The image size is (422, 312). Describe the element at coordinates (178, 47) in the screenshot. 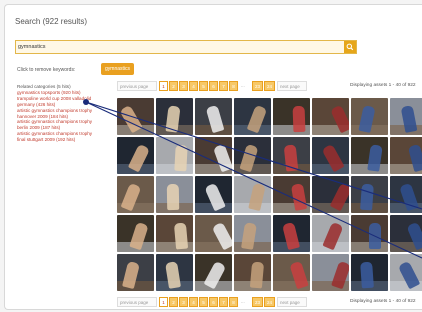

I see `search-input` at that location.